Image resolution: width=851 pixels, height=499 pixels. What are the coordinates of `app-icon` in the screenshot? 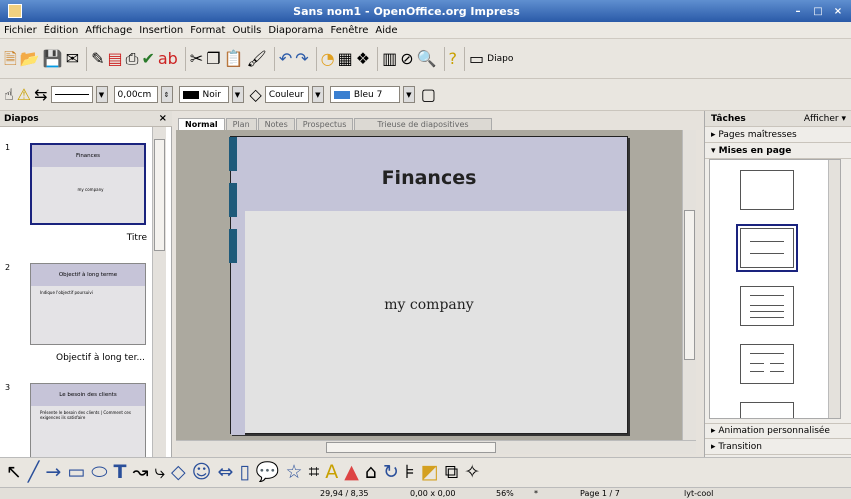 It's located at (15, 11).